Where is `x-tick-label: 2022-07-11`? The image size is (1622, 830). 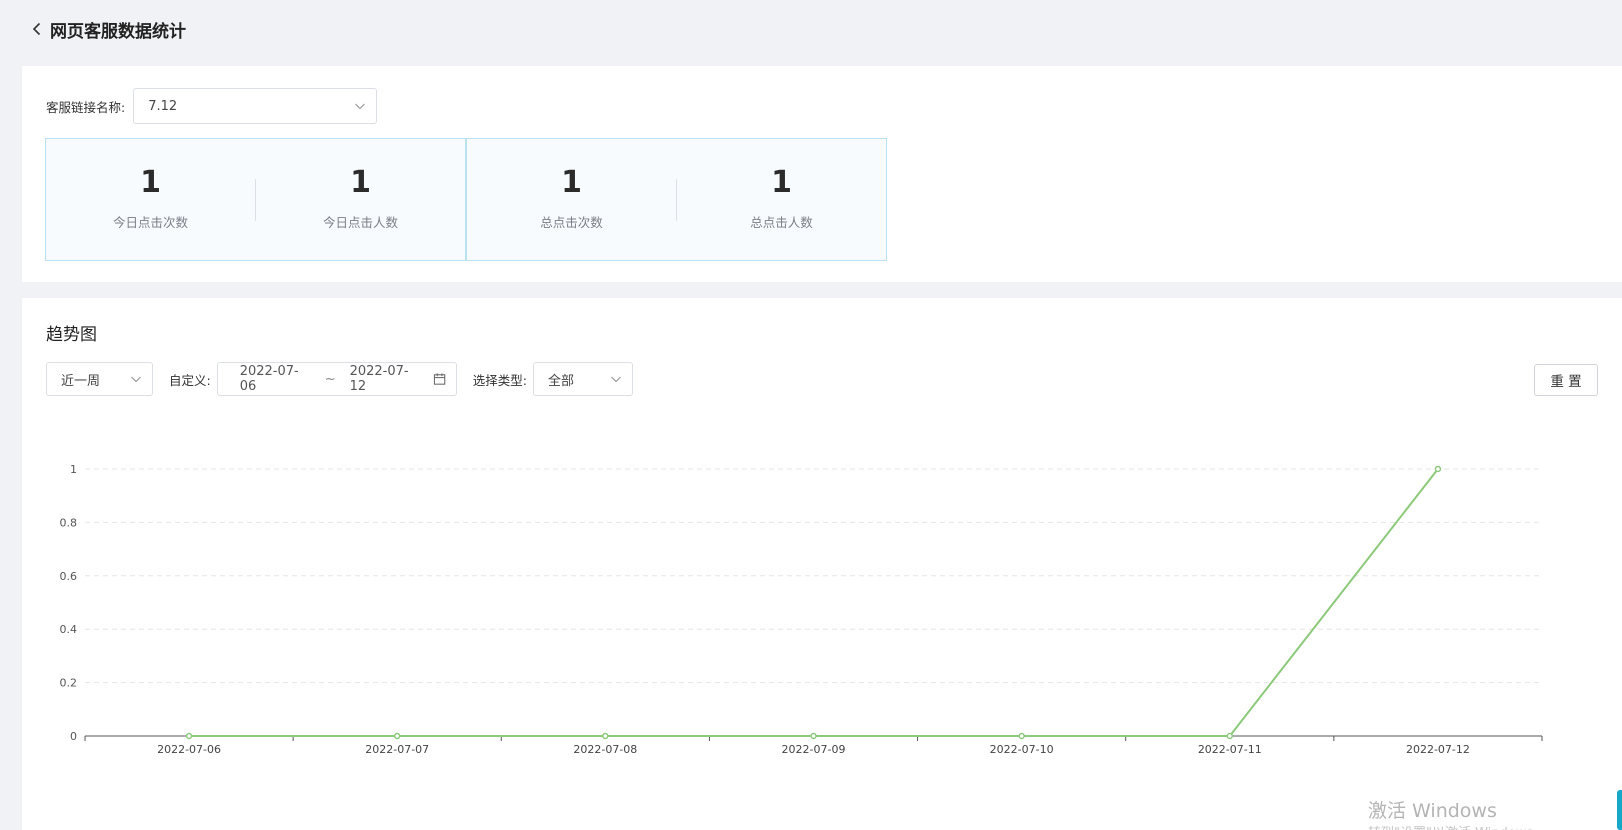 x-tick-label: 2022-07-11 is located at coordinates (1230, 749).